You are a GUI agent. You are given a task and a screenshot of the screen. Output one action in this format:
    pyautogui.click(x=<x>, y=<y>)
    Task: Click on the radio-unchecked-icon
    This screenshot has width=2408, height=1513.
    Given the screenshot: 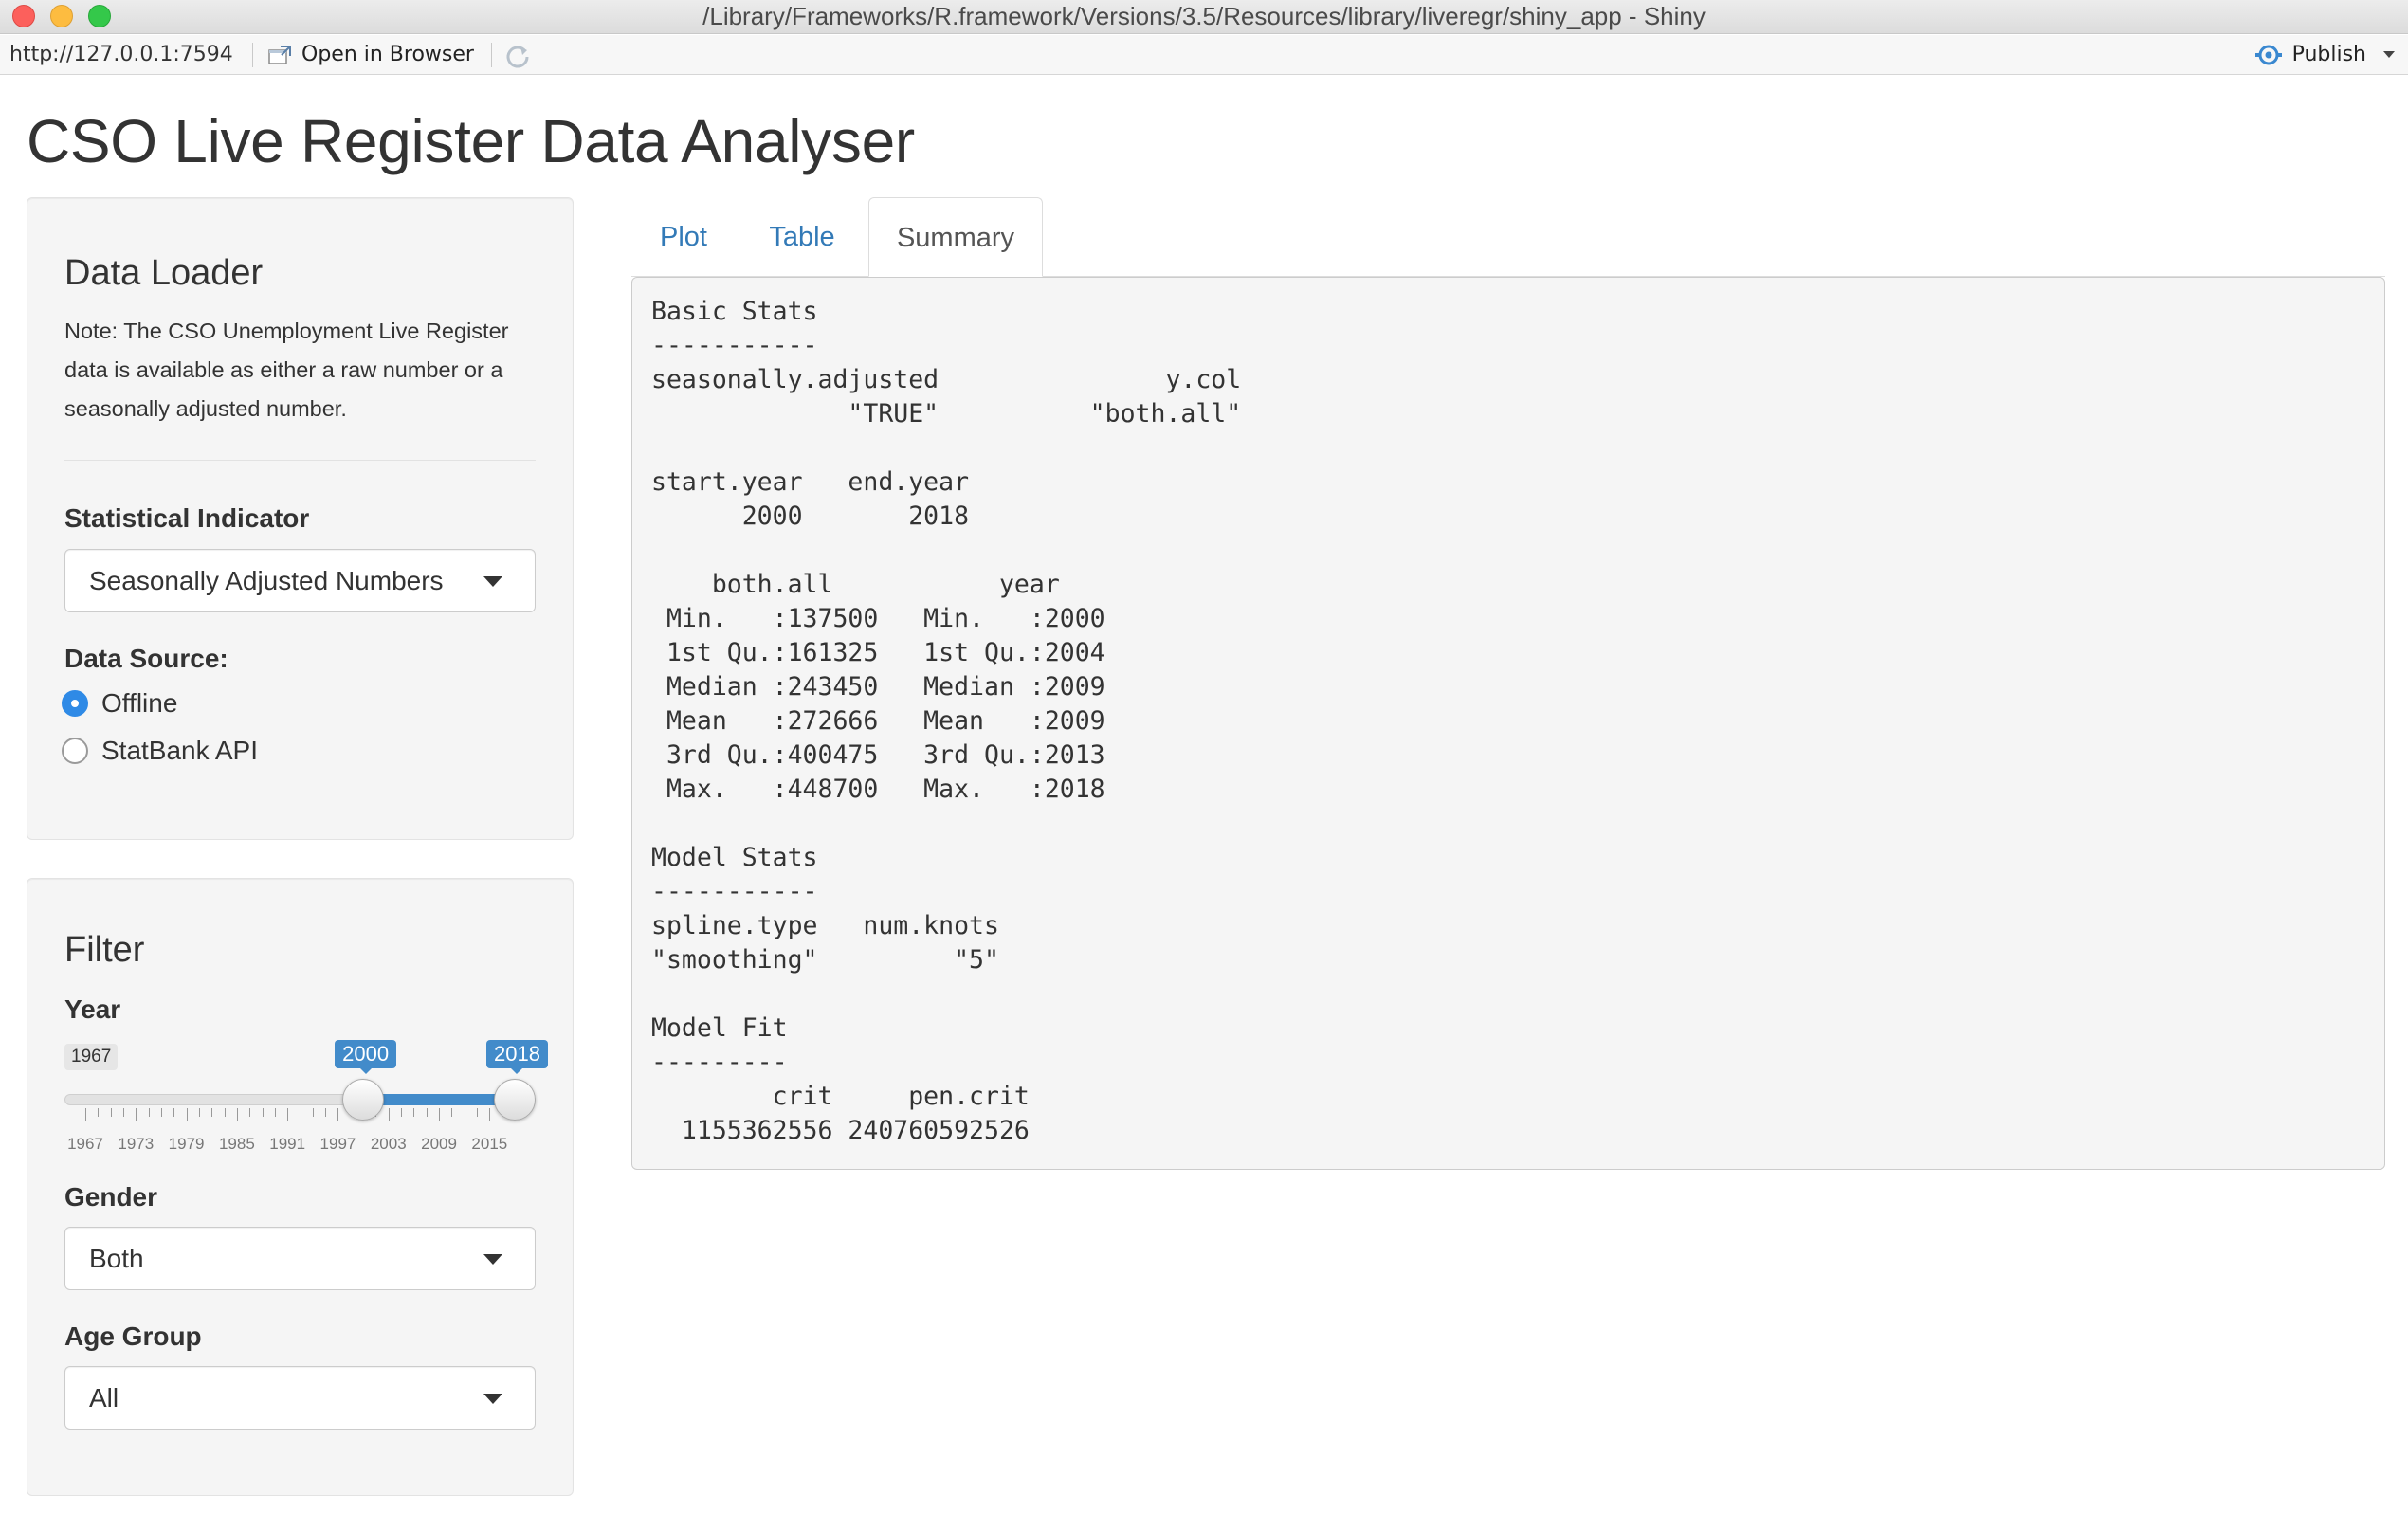 What is the action you would take?
    pyautogui.click(x=75, y=751)
    